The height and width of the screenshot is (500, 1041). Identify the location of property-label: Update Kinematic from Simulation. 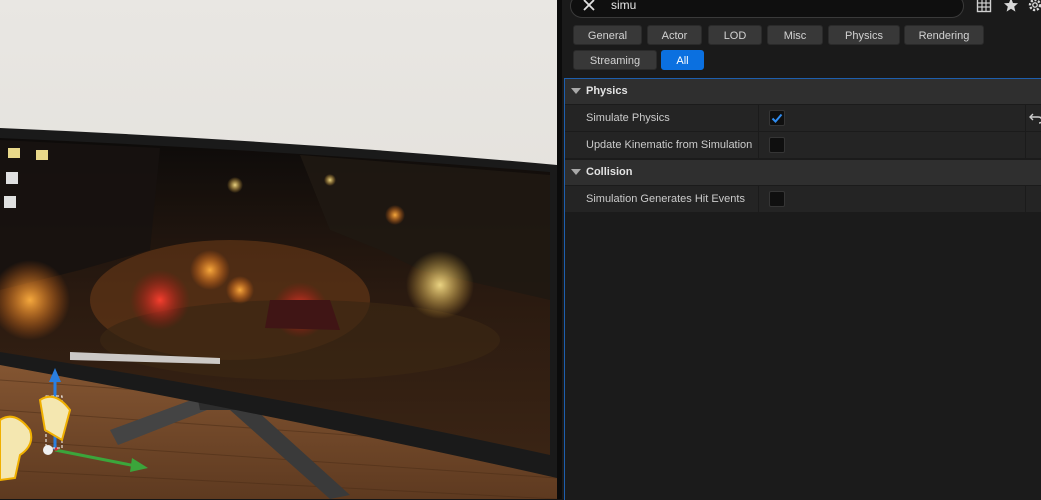
(669, 145).